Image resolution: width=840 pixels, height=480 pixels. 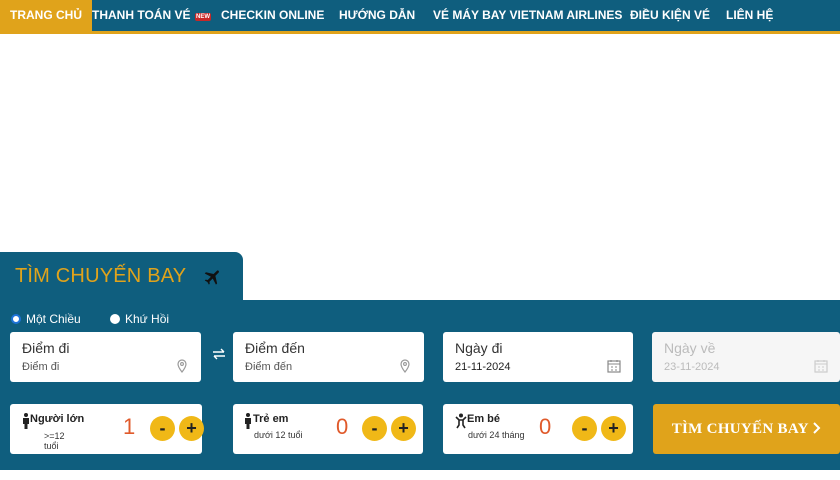 I want to click on infant-age: dưới 24 tháng, so click(x=496, y=435).